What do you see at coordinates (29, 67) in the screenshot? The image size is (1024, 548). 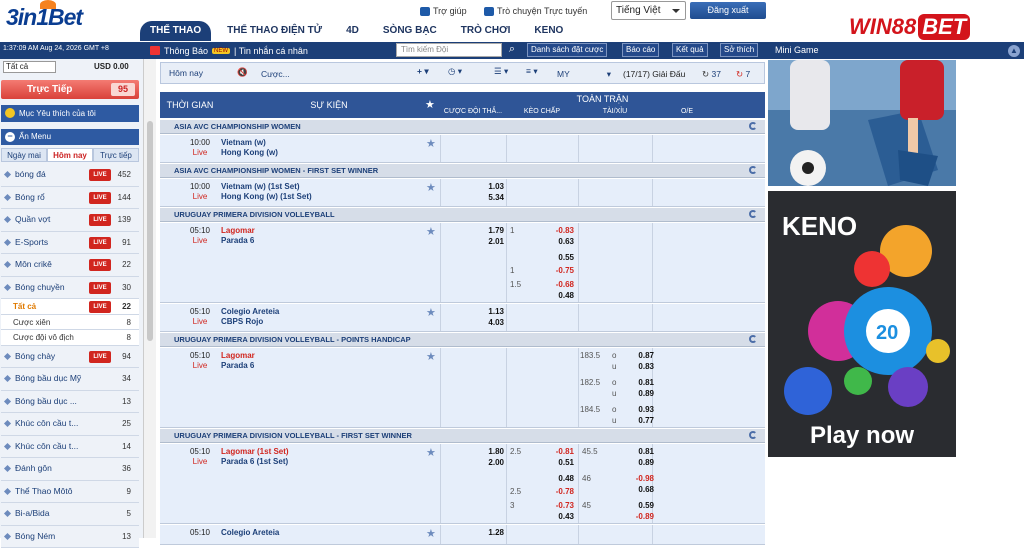 I see `filter-select: Tất cả` at bounding box center [29, 67].